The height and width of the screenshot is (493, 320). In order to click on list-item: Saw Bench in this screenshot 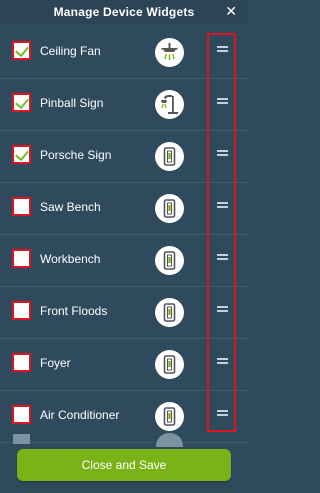, I will do `click(124, 209)`.